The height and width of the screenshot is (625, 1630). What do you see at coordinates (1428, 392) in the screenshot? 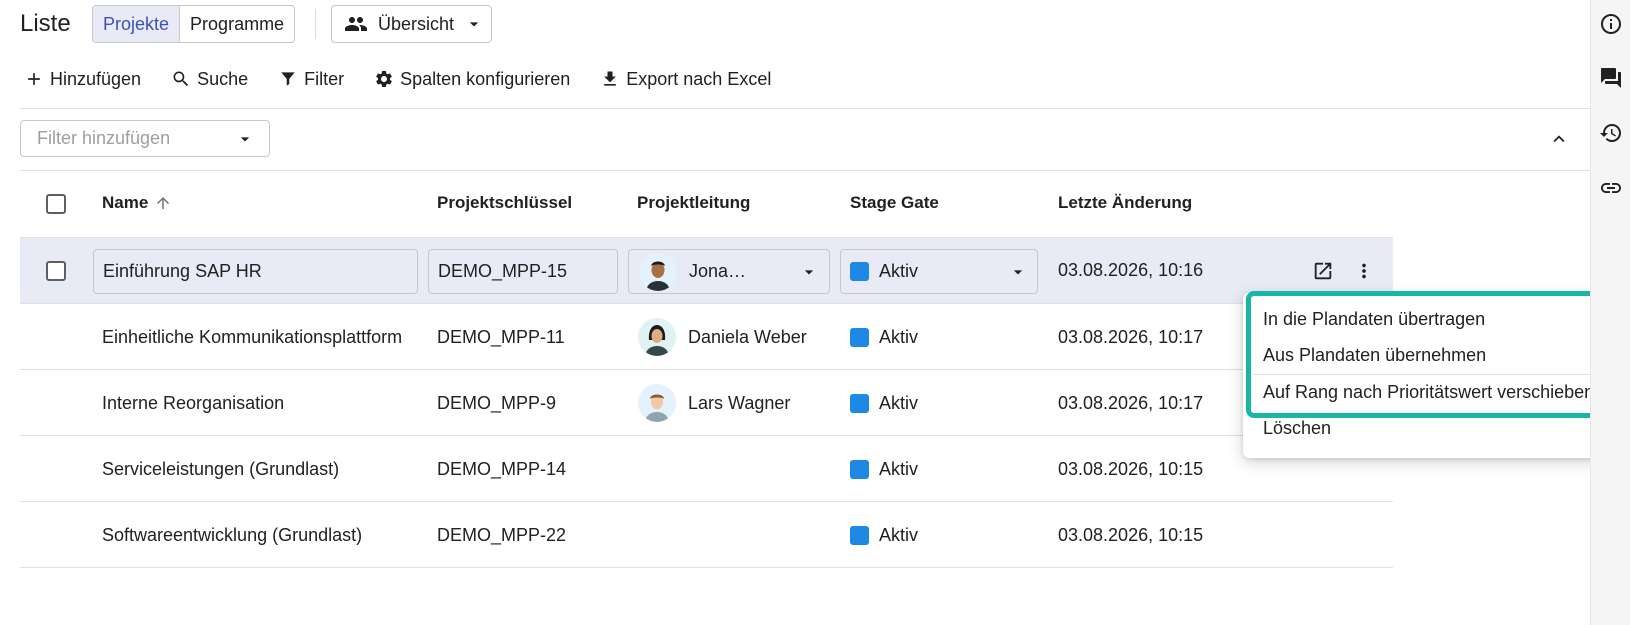
I see `menu-item-move-by-priority: Auf Rang nach Prioritätswert verschieben` at bounding box center [1428, 392].